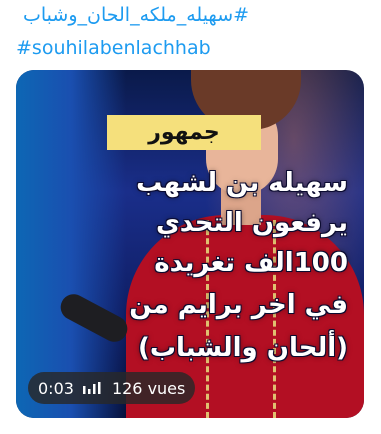  I want to click on overlay-label: جمهور, so click(184, 132).